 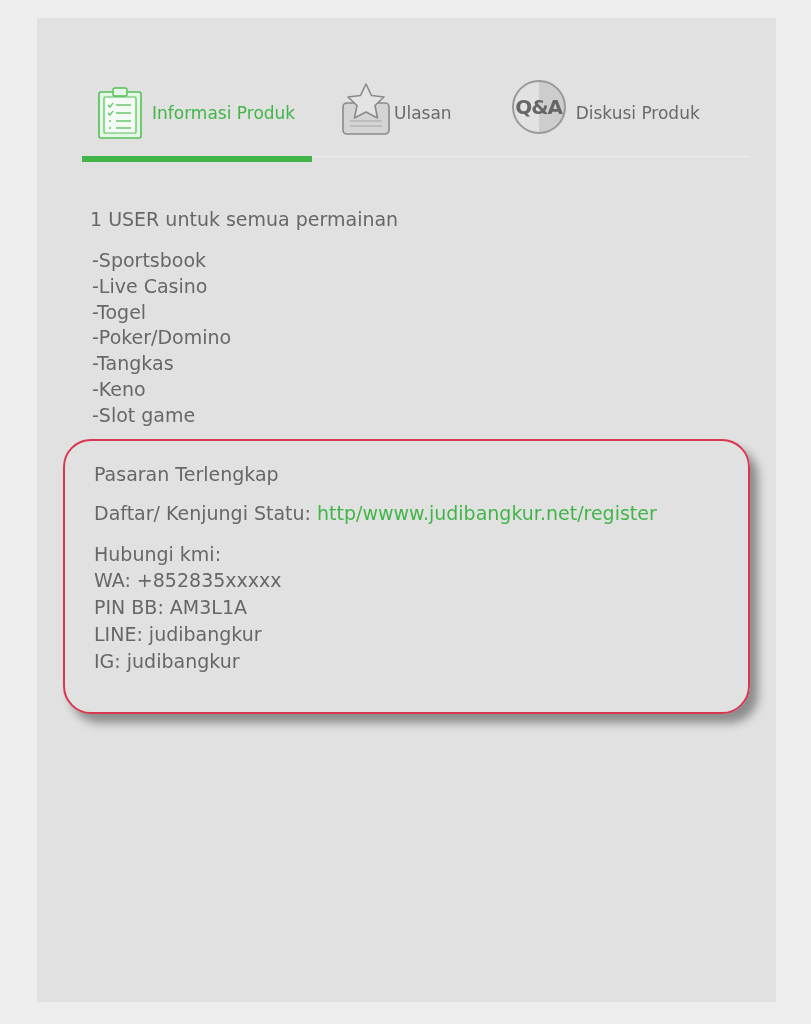 I want to click on contact-heading: Hubungi kmi:, so click(x=158, y=554).